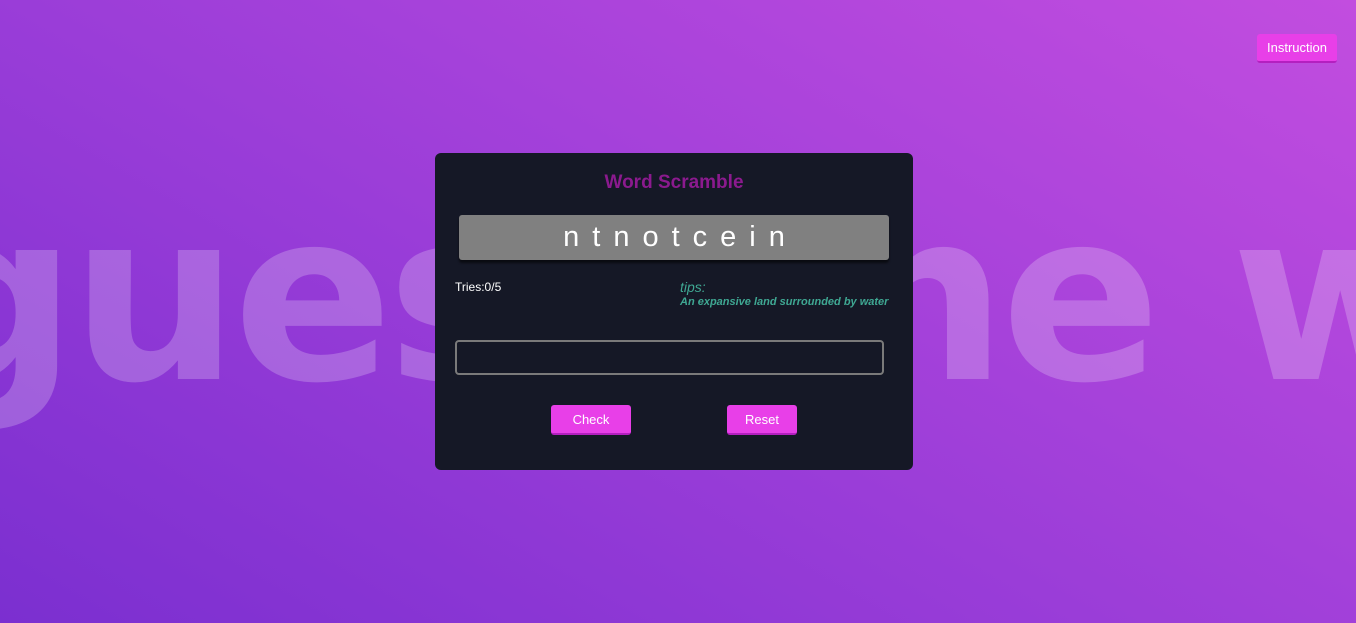 The image size is (1356, 623). I want to click on tips-label: tips:, so click(693, 287).